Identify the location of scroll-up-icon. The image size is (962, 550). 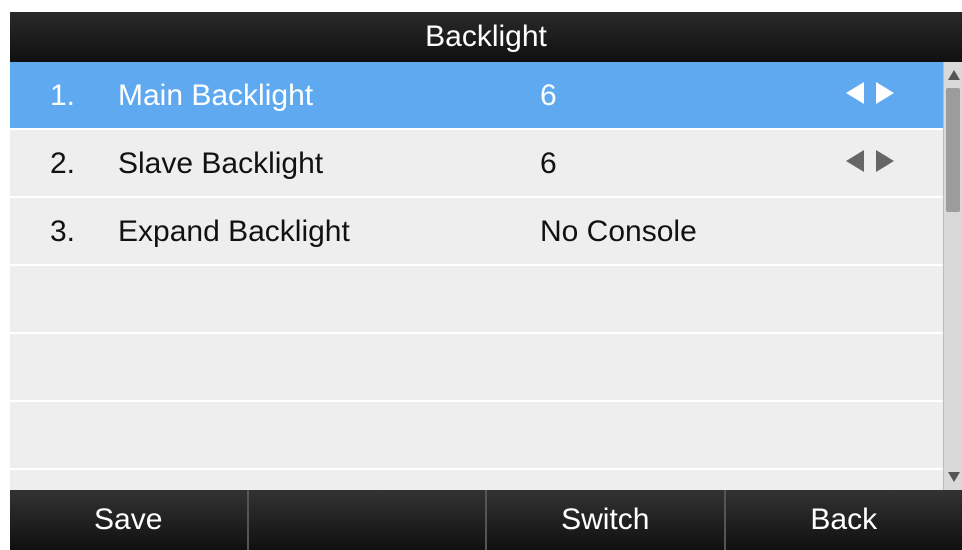
(954, 75).